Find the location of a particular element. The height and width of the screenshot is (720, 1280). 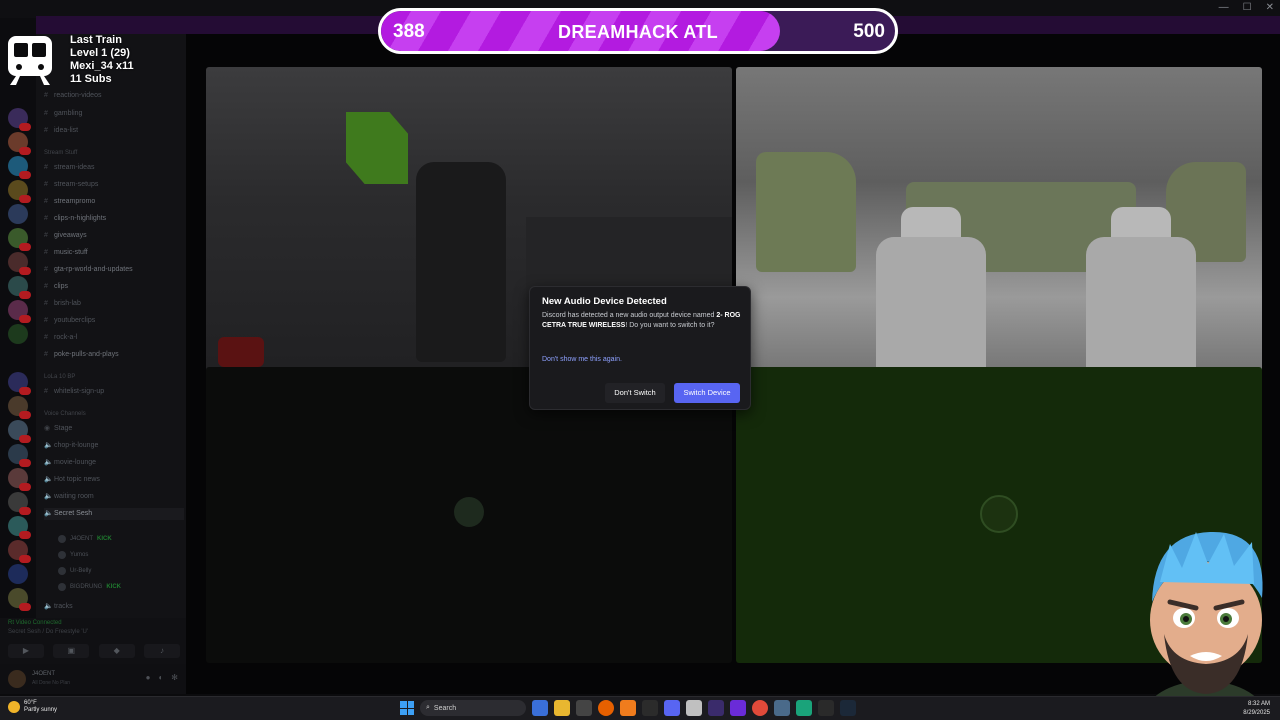

channel-label: movie-lounge is located at coordinates (75, 462).